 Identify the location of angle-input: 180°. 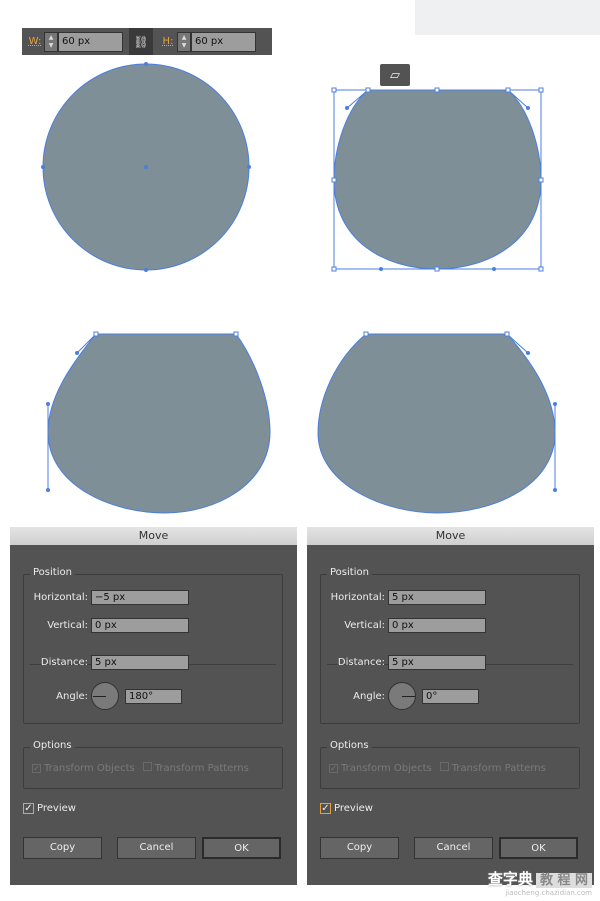
(153, 696).